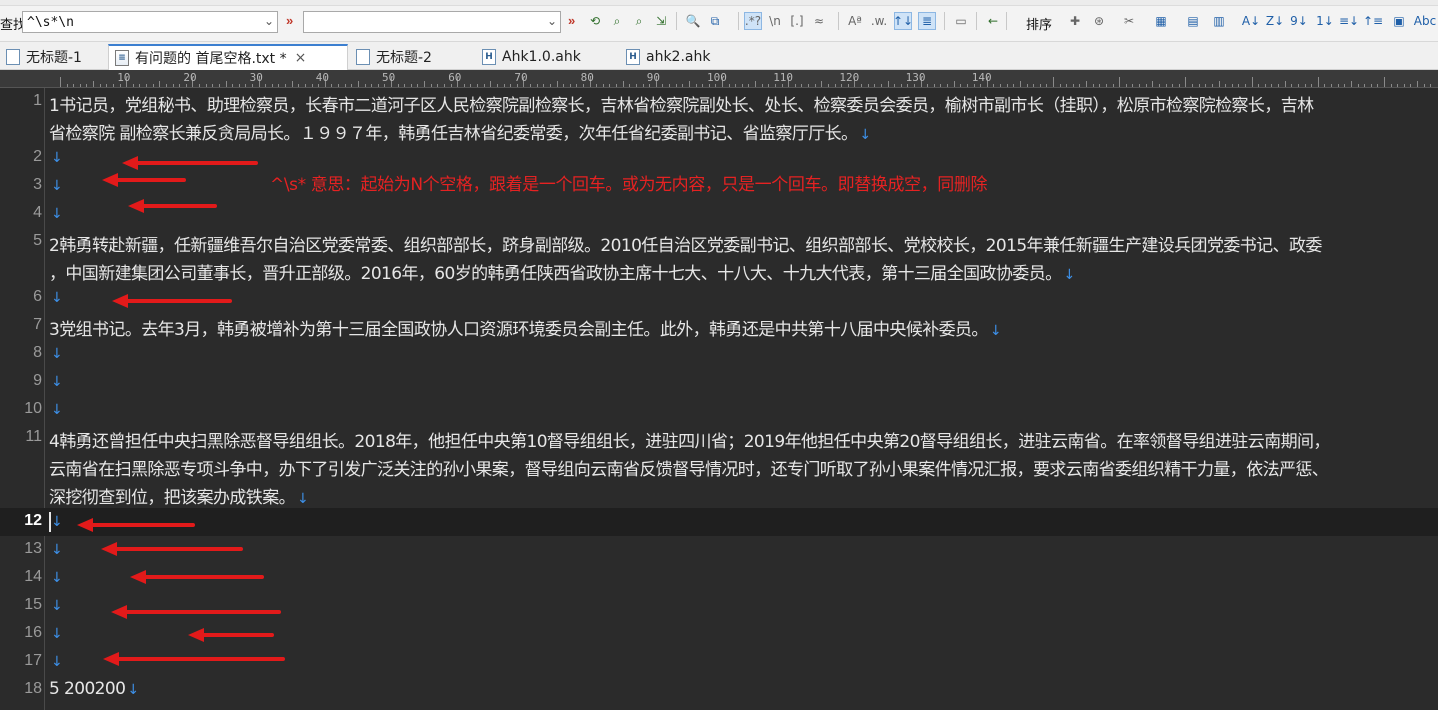 The image size is (1438, 710). Describe the element at coordinates (412, 57) in the screenshot. I see `tab-untitled-2: 无标题-2` at that location.